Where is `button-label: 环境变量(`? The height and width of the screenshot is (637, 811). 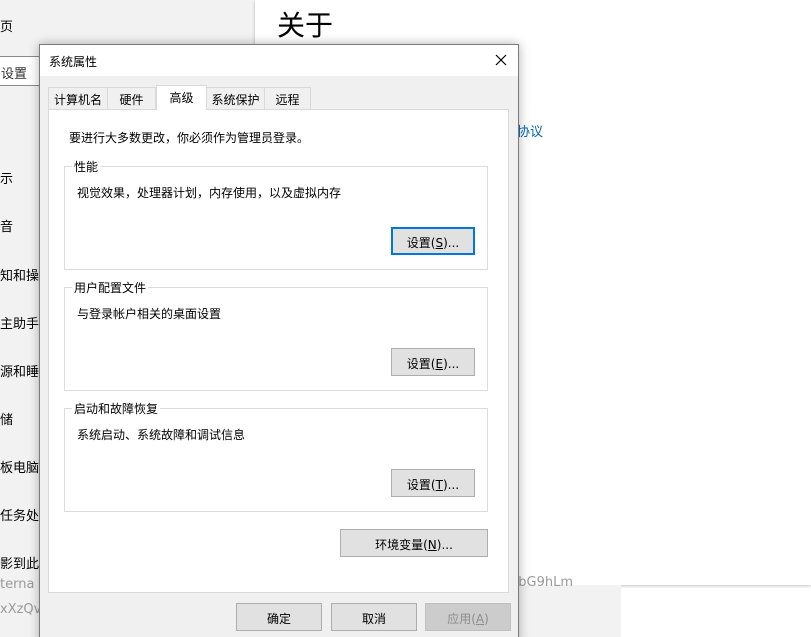 button-label: 环境变量( is located at coordinates (401, 545).